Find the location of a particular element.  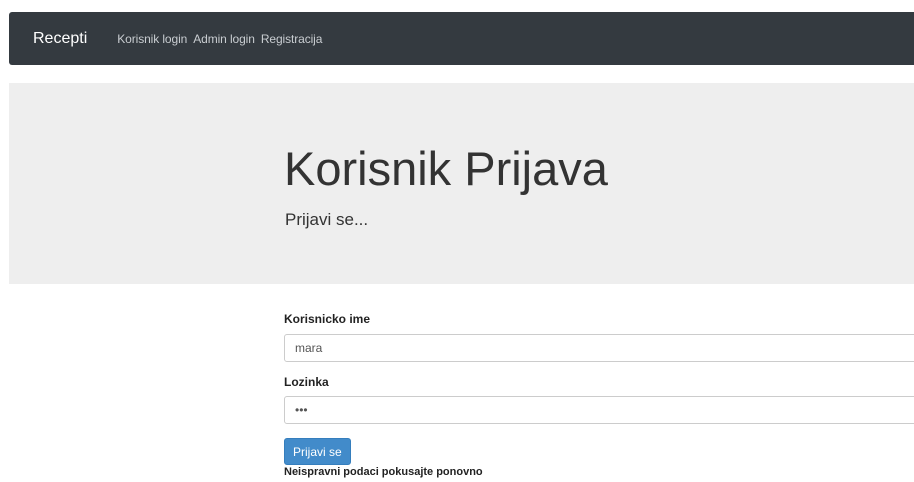

username-field is located at coordinates (599, 348).